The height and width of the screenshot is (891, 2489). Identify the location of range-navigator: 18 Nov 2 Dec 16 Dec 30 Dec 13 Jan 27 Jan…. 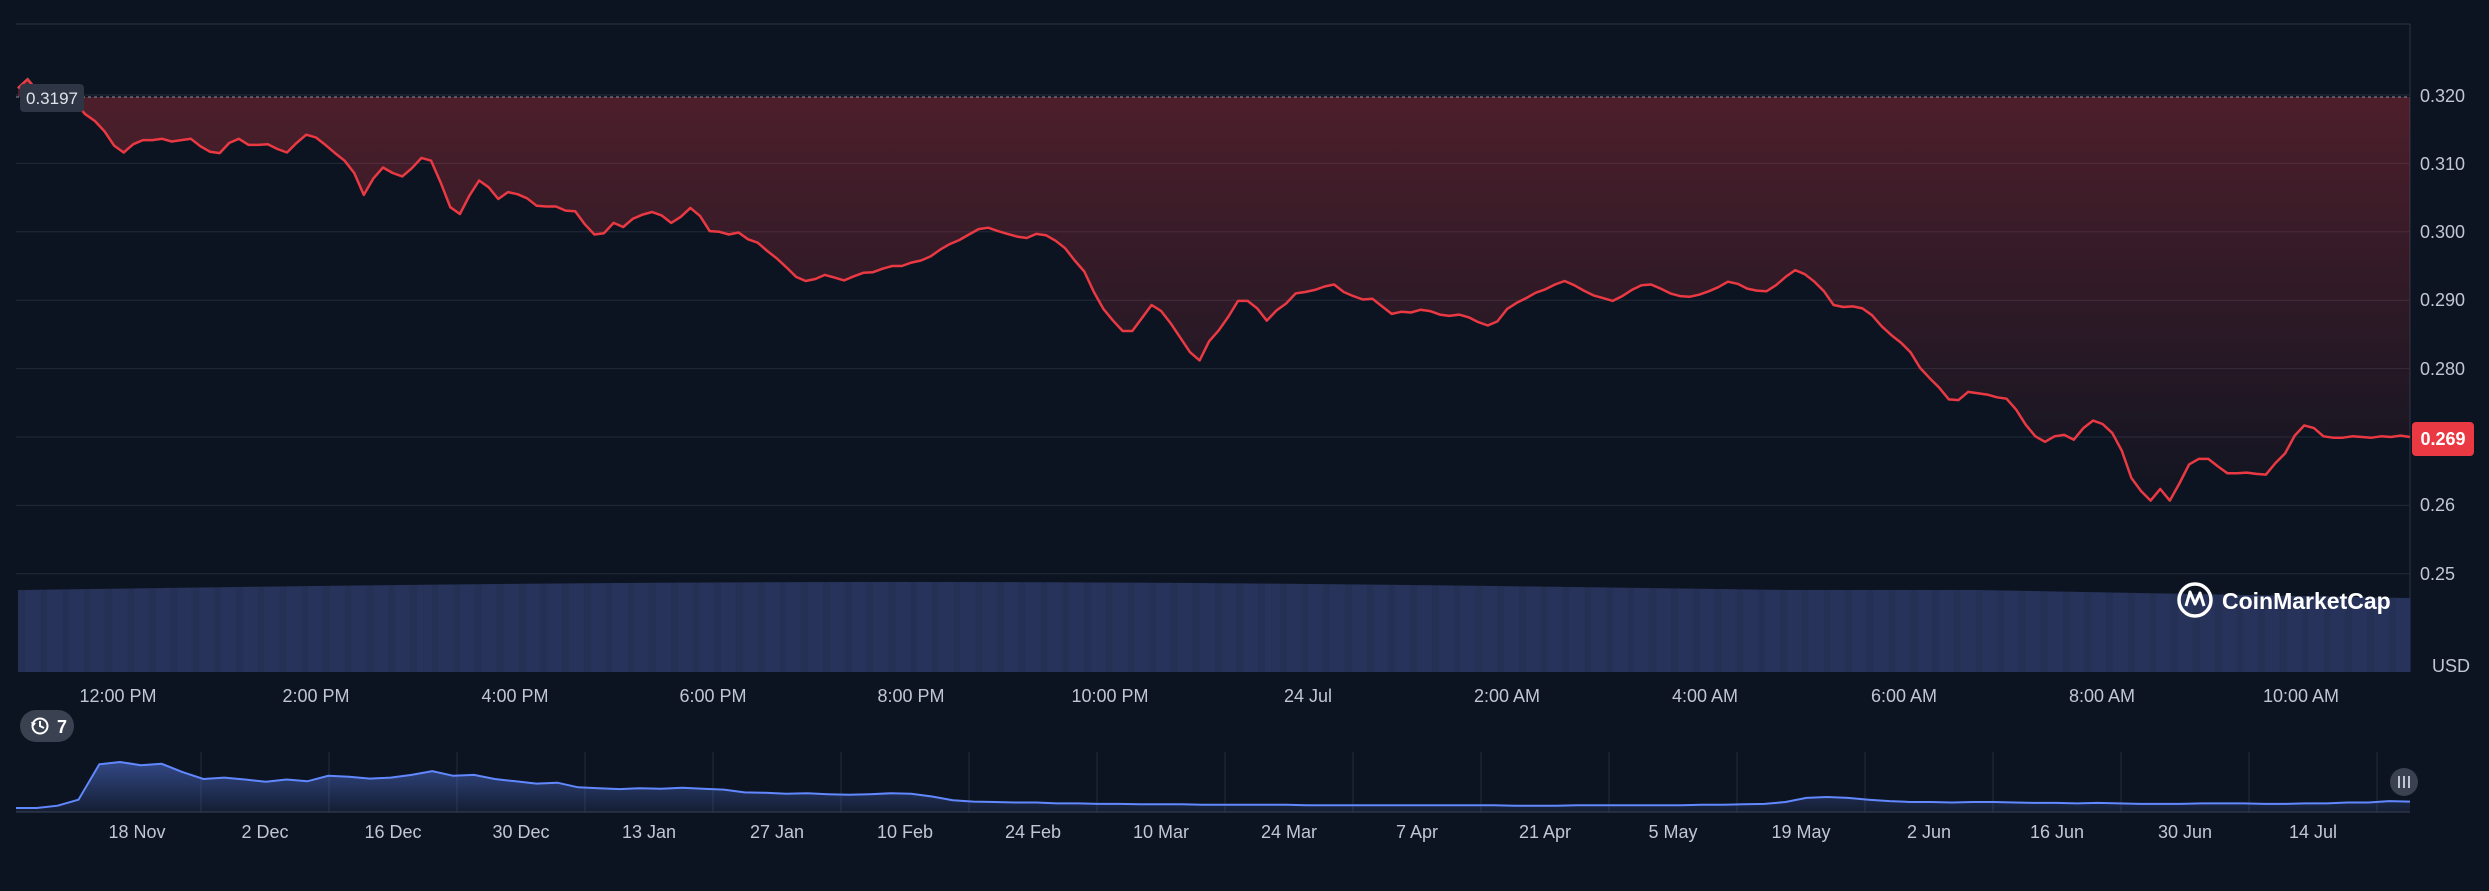
(1217, 797).